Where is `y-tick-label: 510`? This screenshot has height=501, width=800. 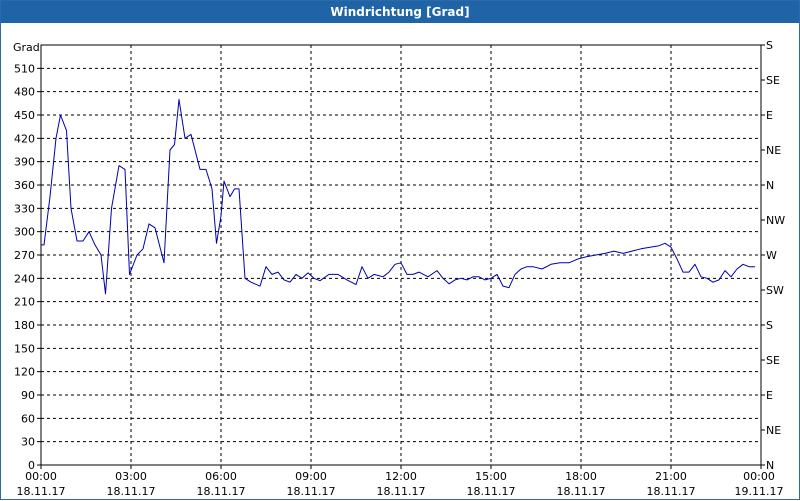 y-tick-label: 510 is located at coordinates (24, 68).